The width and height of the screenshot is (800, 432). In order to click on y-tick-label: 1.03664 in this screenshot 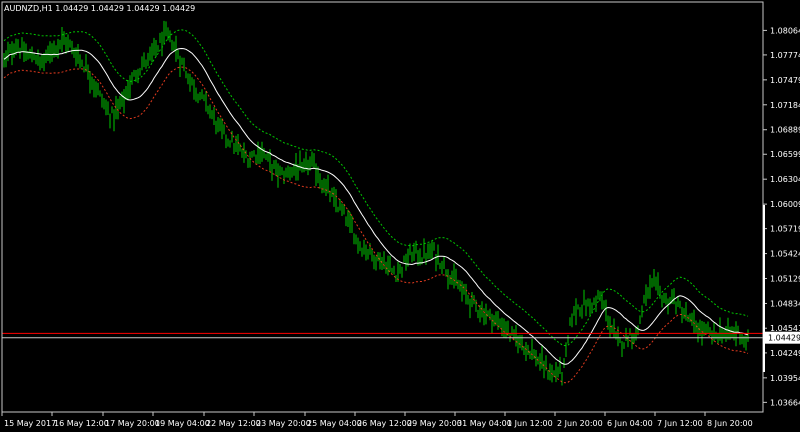, I will do `click(785, 402)`.